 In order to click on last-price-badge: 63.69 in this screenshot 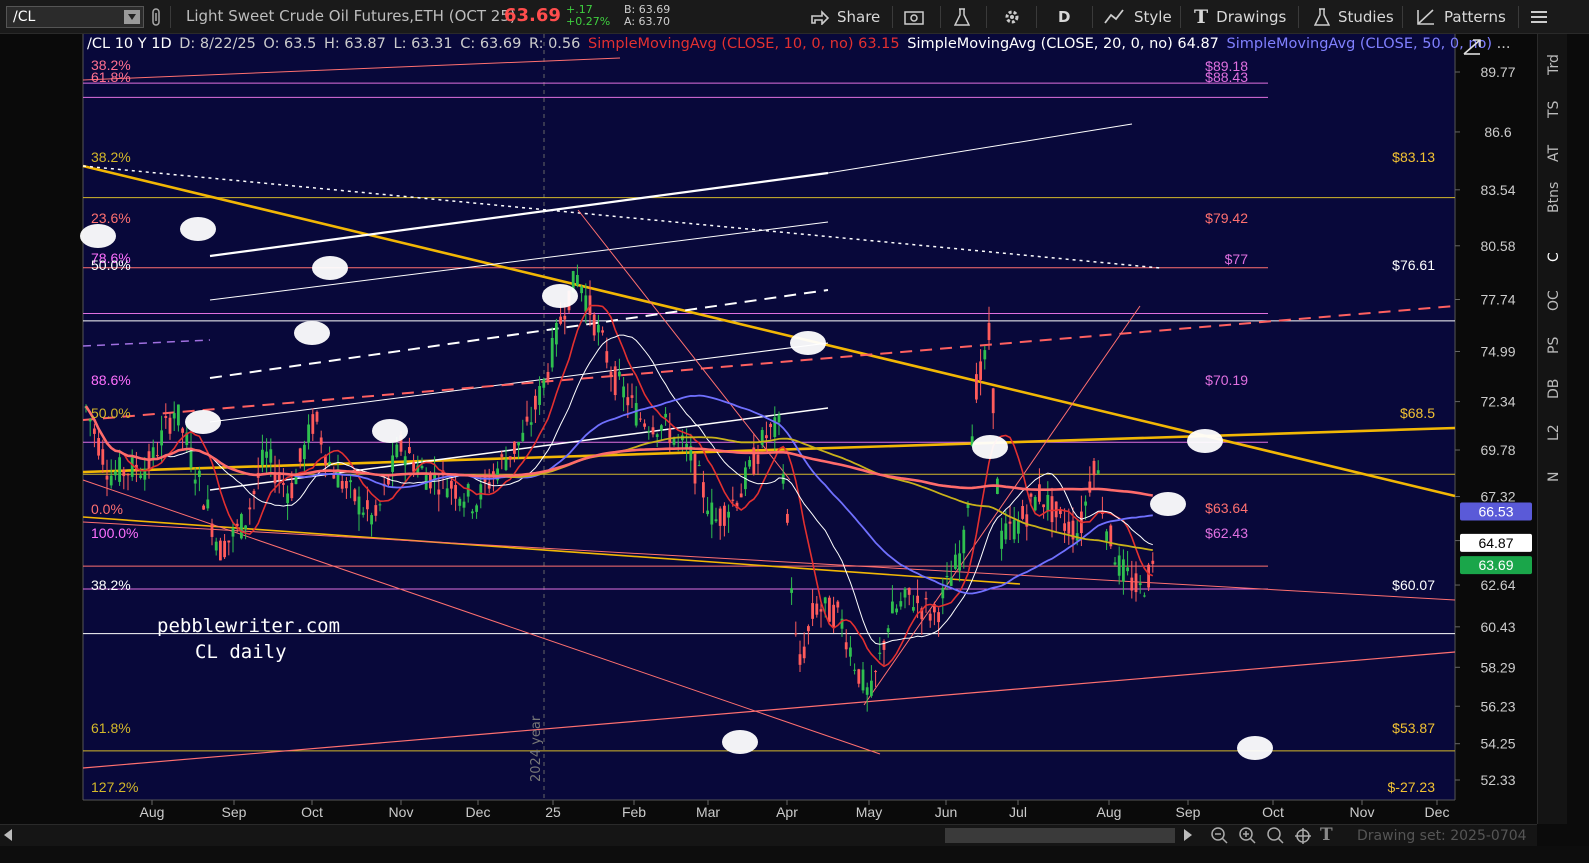, I will do `click(1495, 565)`.